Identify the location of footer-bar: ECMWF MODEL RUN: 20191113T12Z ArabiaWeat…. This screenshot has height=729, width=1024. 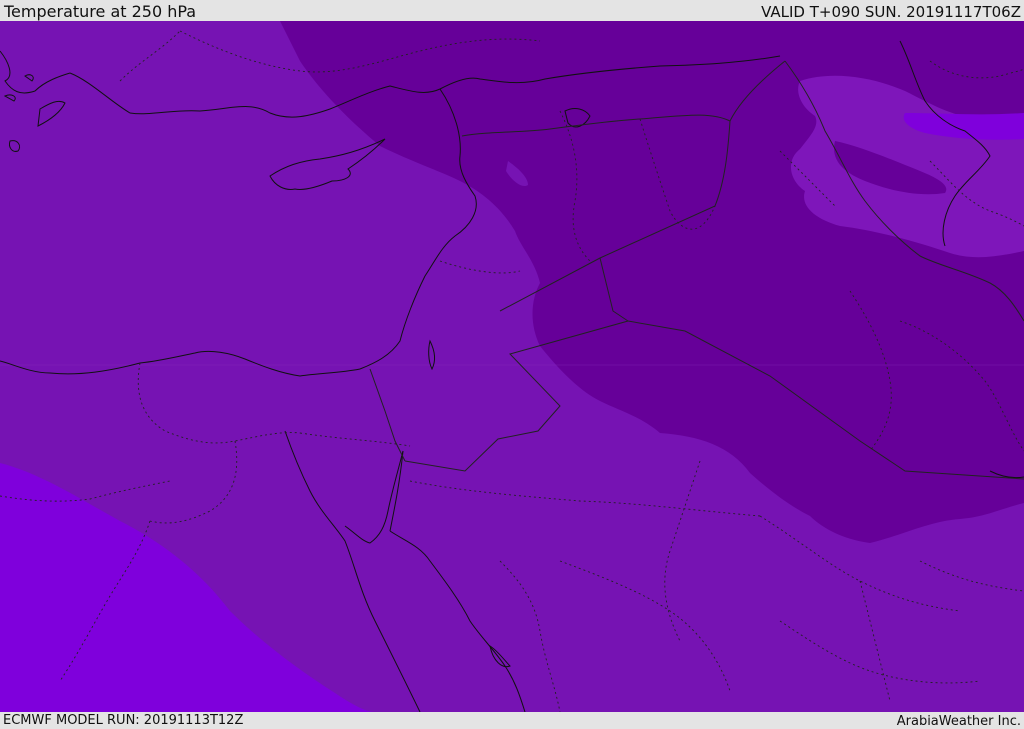
(512, 720).